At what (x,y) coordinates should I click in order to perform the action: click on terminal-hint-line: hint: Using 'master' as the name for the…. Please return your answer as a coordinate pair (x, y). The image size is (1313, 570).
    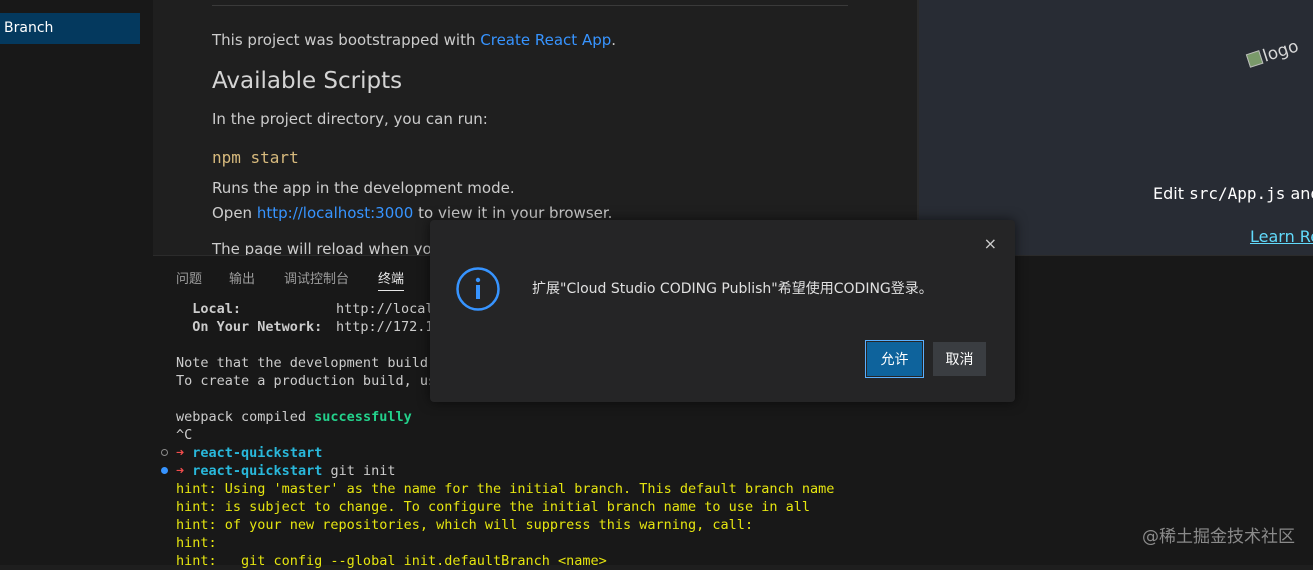
    Looking at the image, I should click on (505, 489).